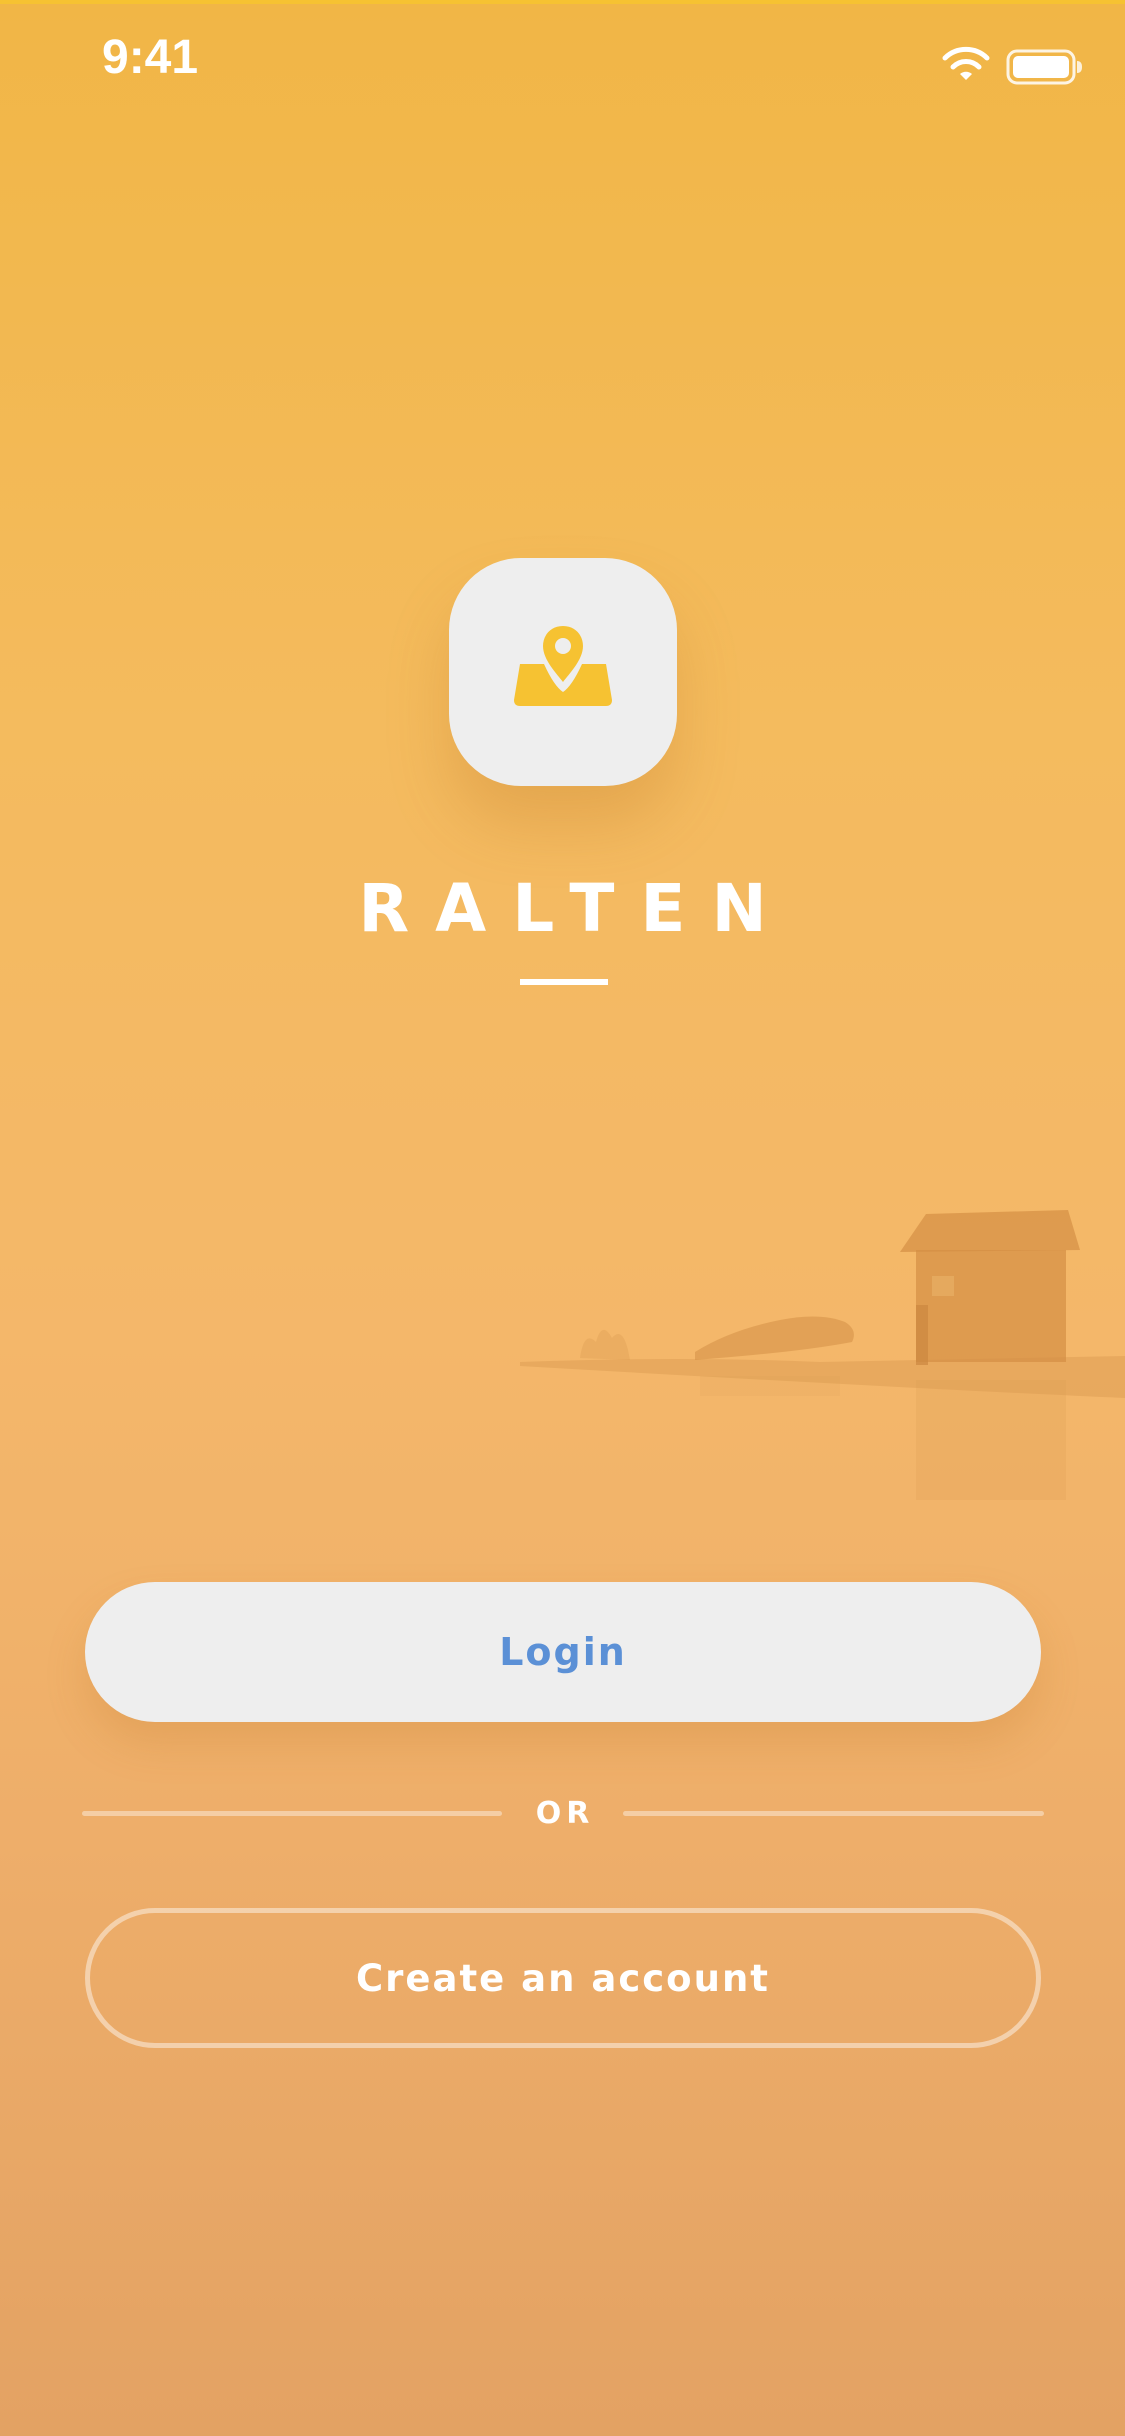 The height and width of the screenshot is (2436, 1125). Describe the element at coordinates (563, 1652) in the screenshot. I see `login-button: Login` at that location.